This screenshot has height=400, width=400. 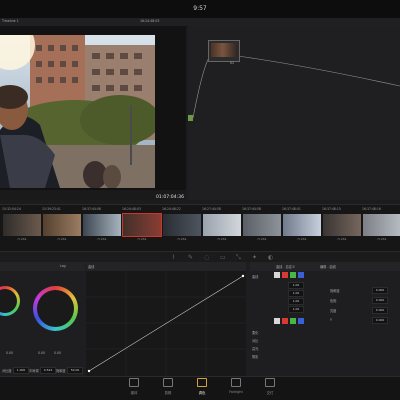 I want to click on clip-thumbnail: 16:37:44:08 H.264, so click(x=102, y=227).